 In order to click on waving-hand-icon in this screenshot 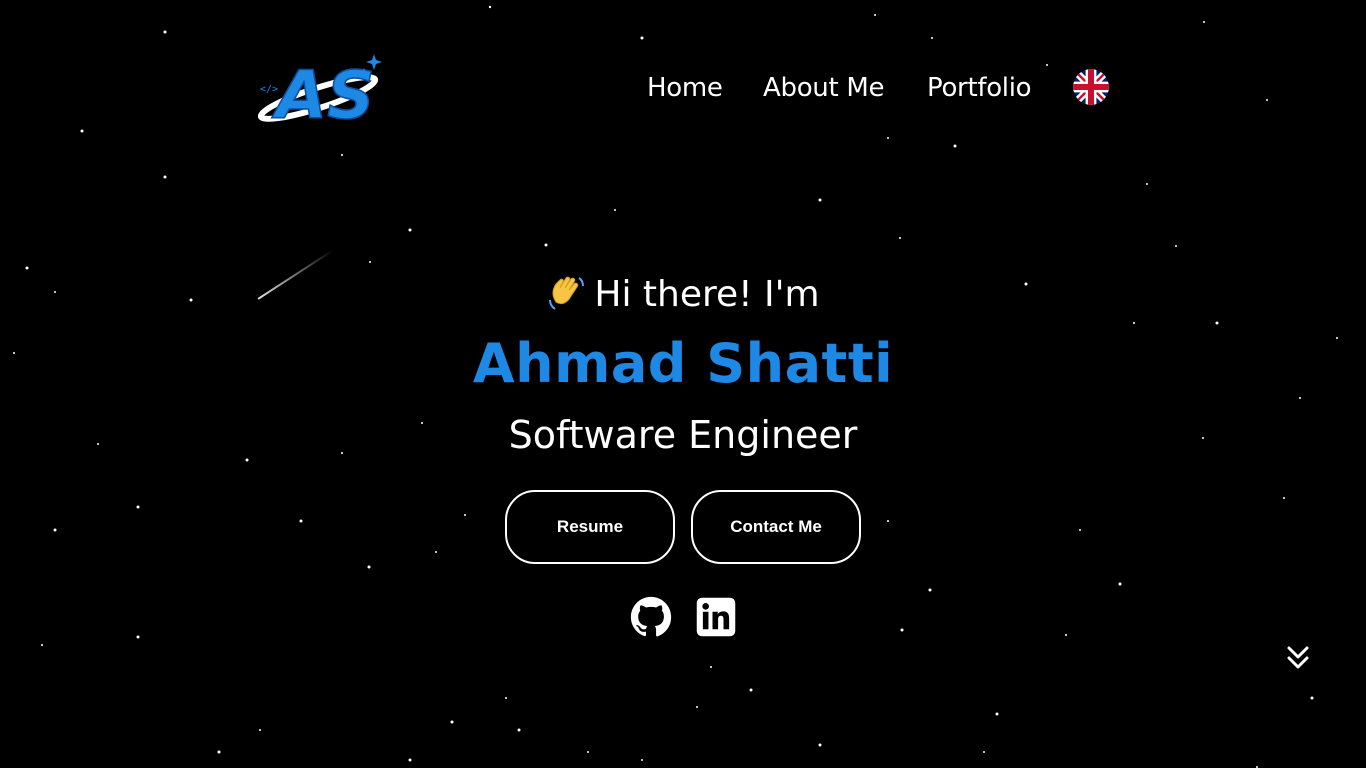, I will do `click(567, 293)`.